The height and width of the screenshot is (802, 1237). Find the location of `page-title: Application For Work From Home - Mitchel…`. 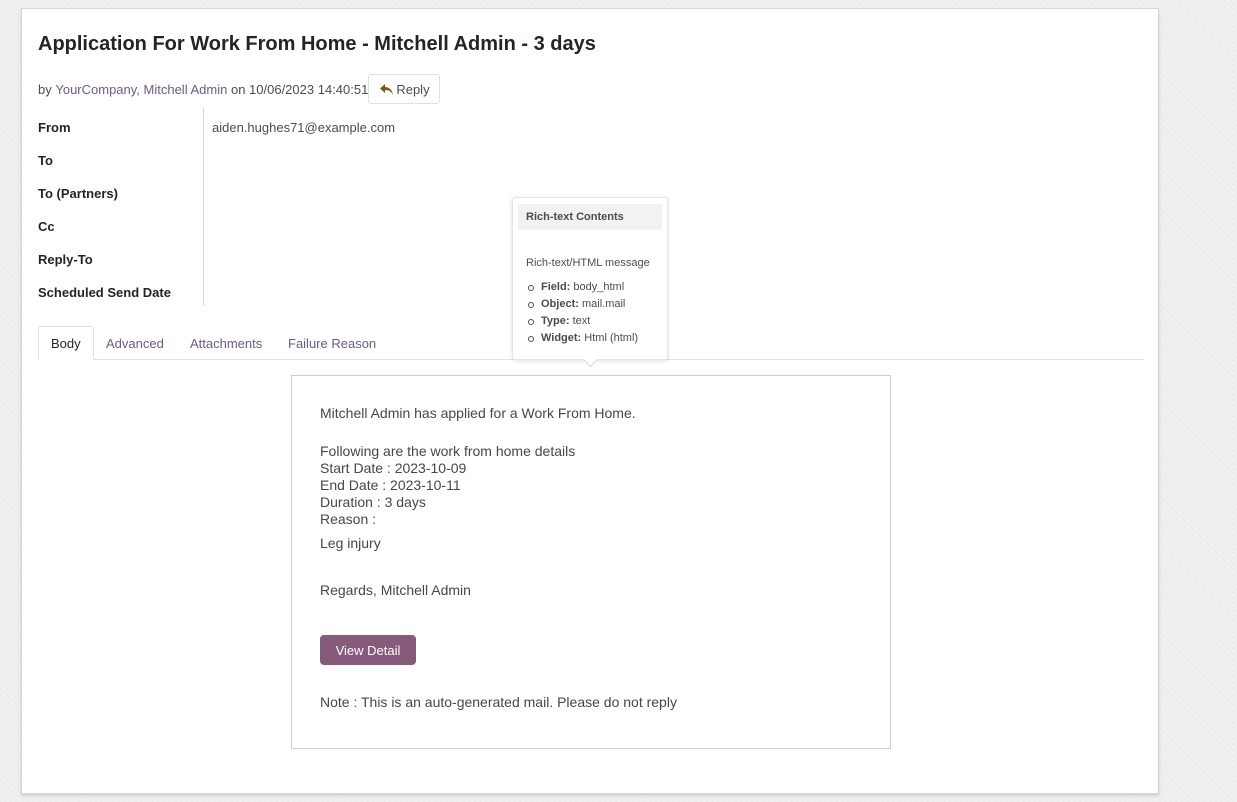

page-title: Application For Work From Home - Mitchel… is located at coordinates (317, 44).